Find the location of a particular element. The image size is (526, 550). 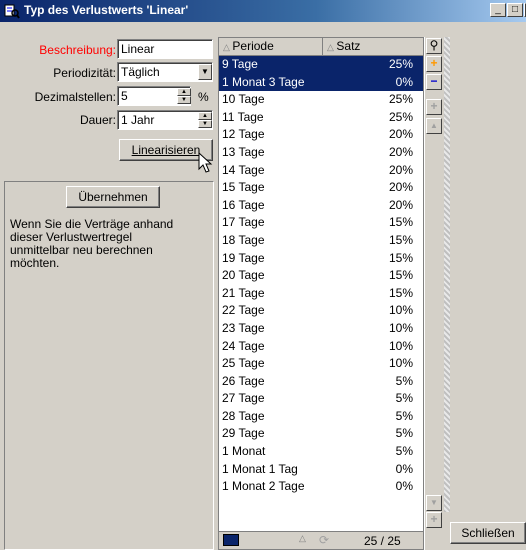

periode-cell: 19 Tage is located at coordinates (243, 257).